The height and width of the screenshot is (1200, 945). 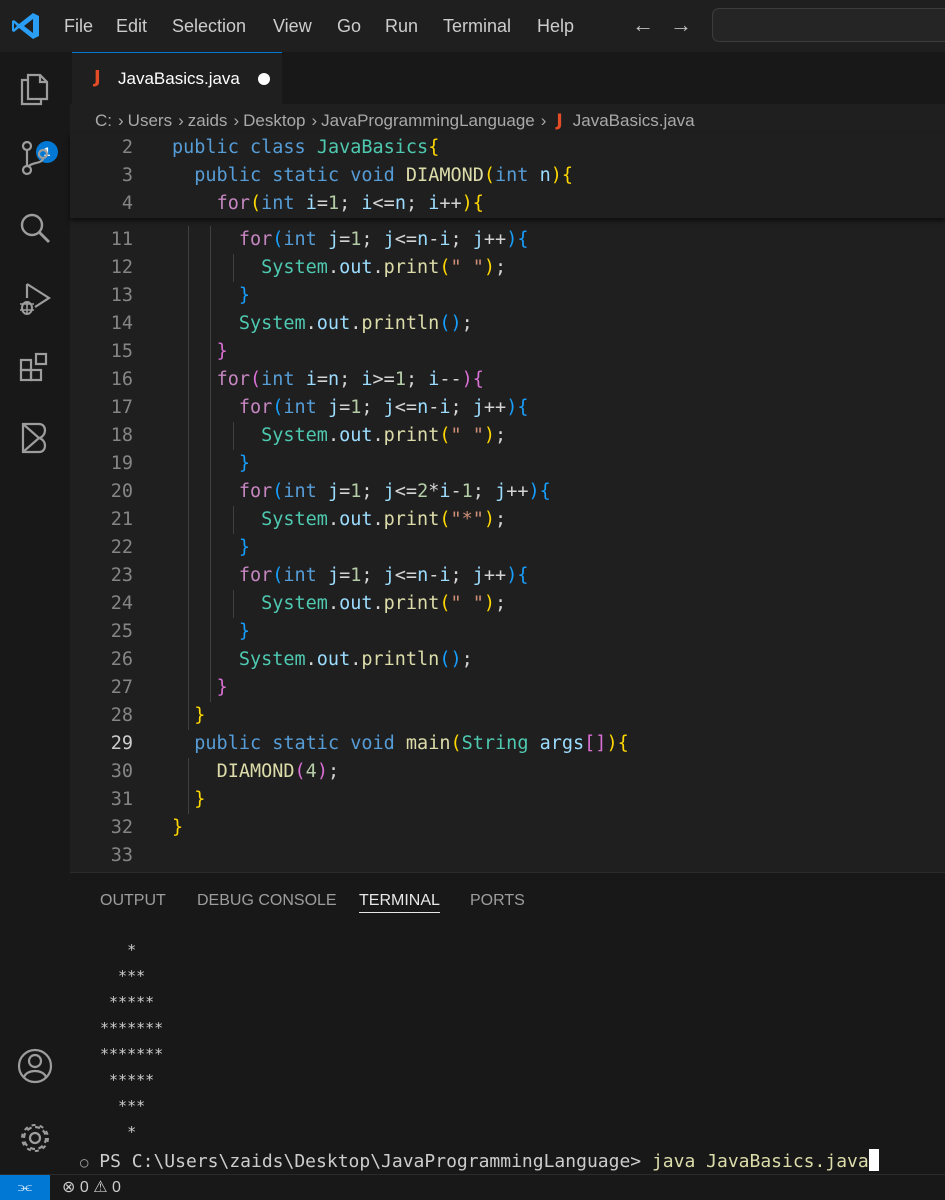 What do you see at coordinates (116, 1187) in the screenshot?
I see `warning-count: 0` at bounding box center [116, 1187].